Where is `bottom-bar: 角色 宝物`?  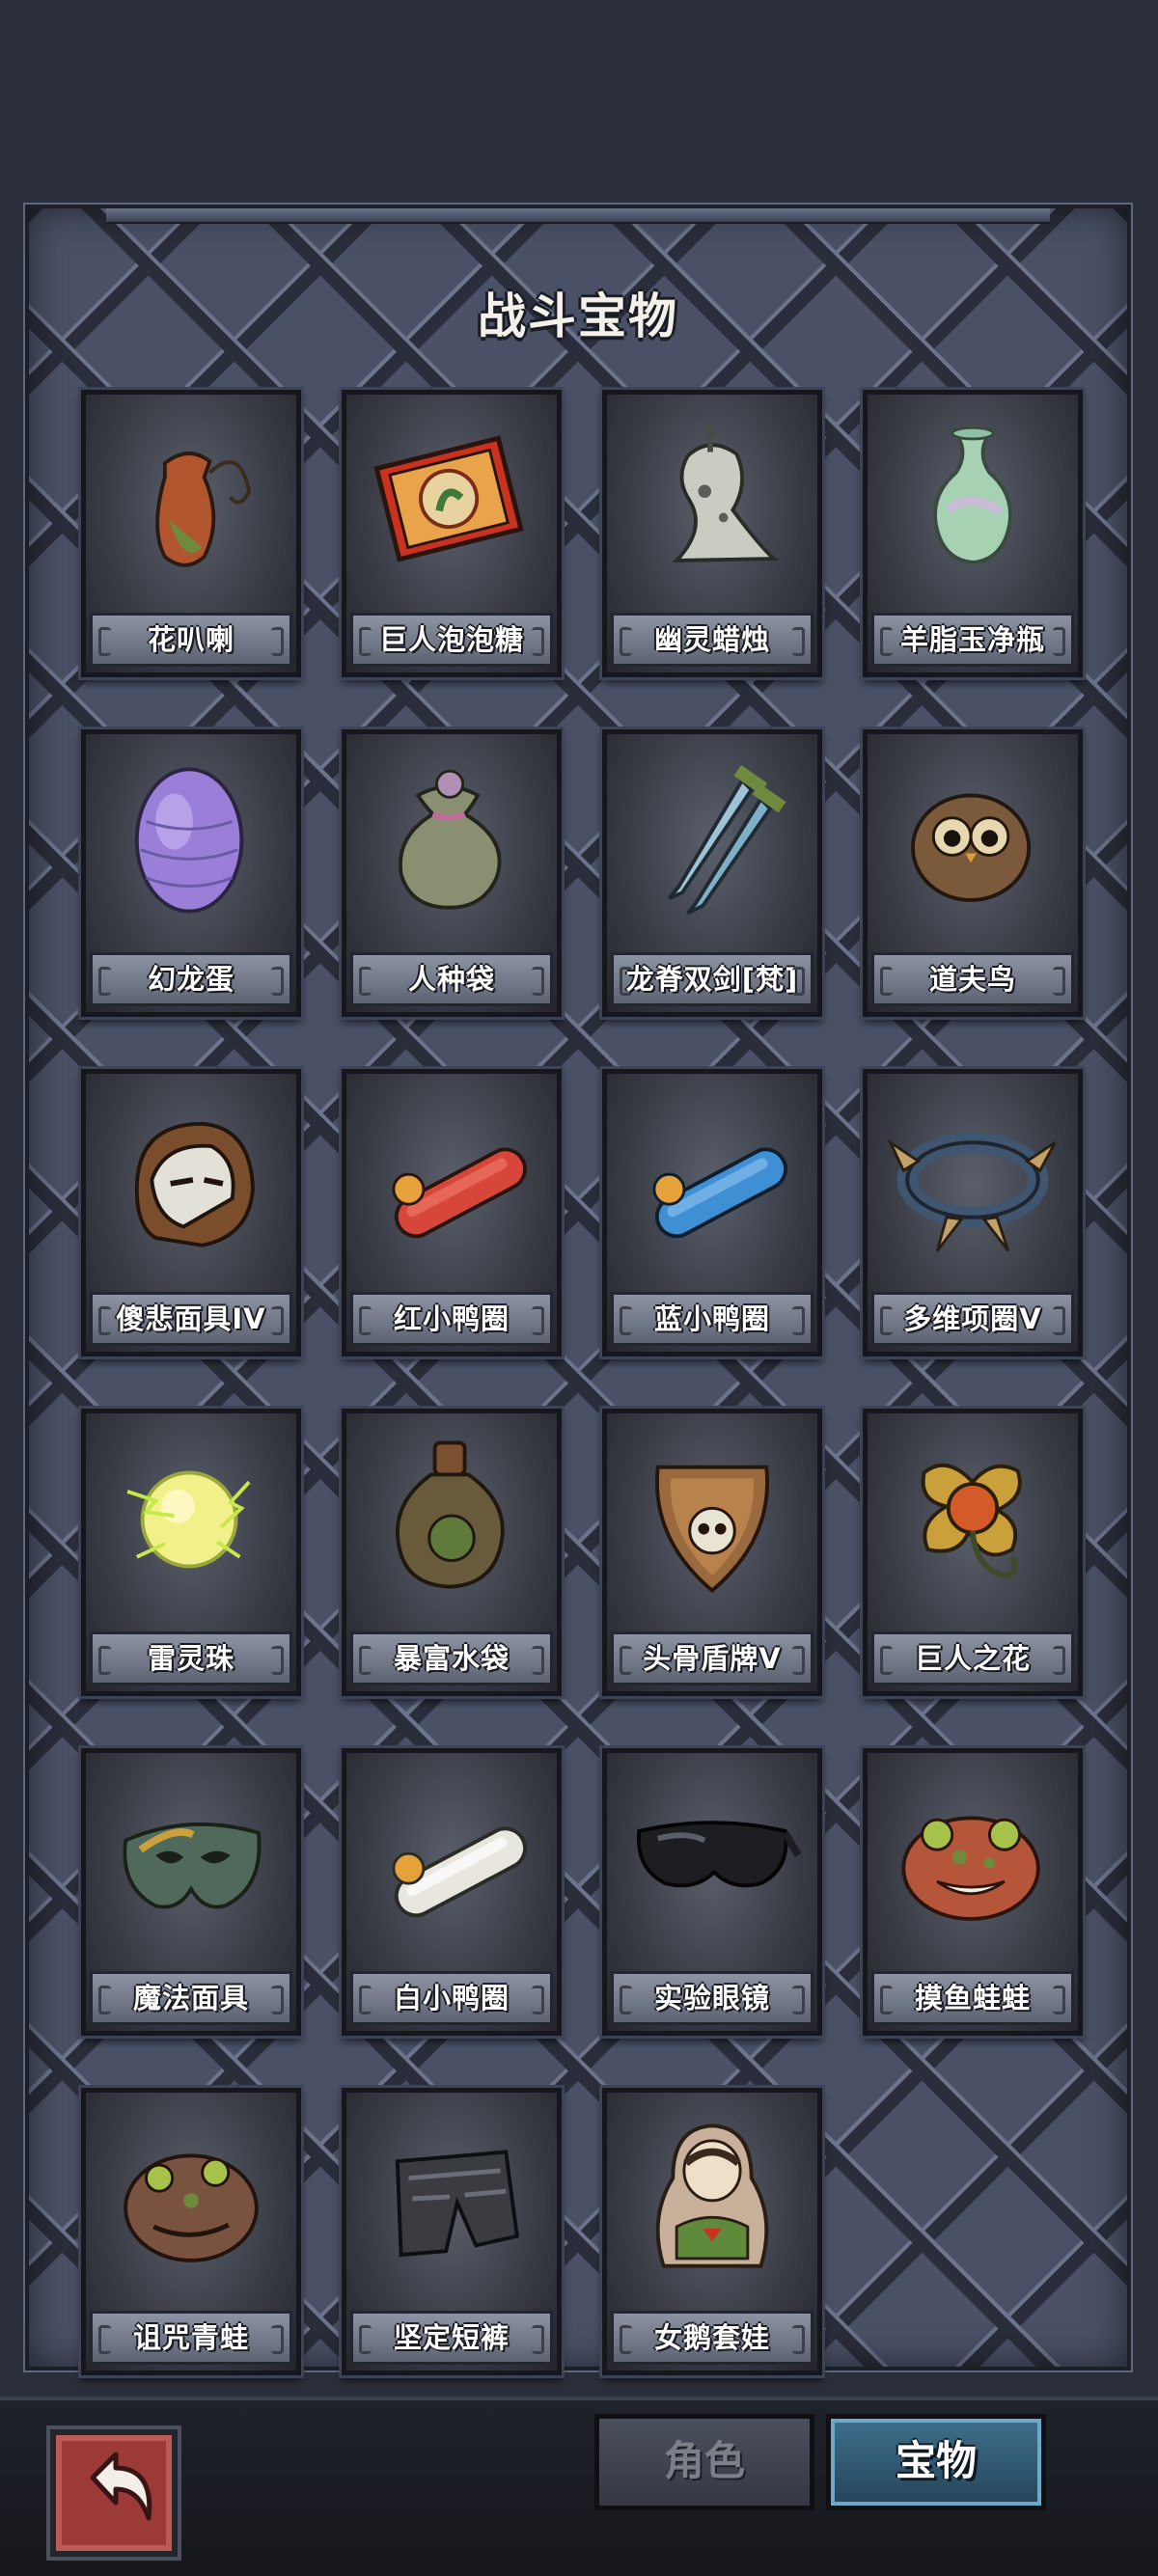
bottom-bar: 角色 宝物 is located at coordinates (579, 2486).